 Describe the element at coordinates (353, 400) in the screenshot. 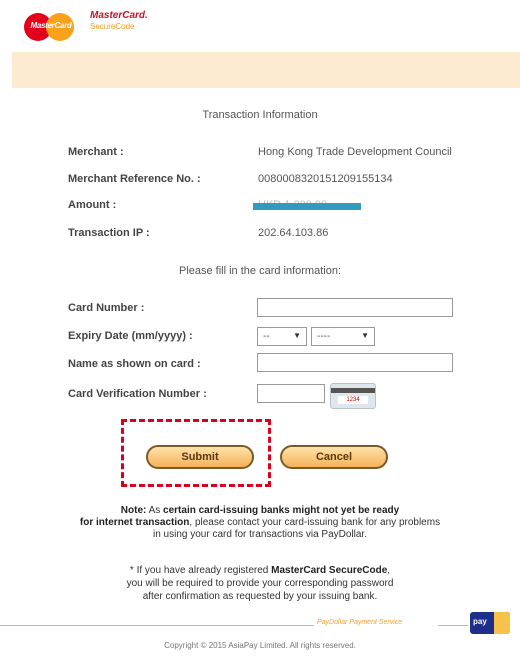

I see `cvv-sample-number: 1234` at that location.